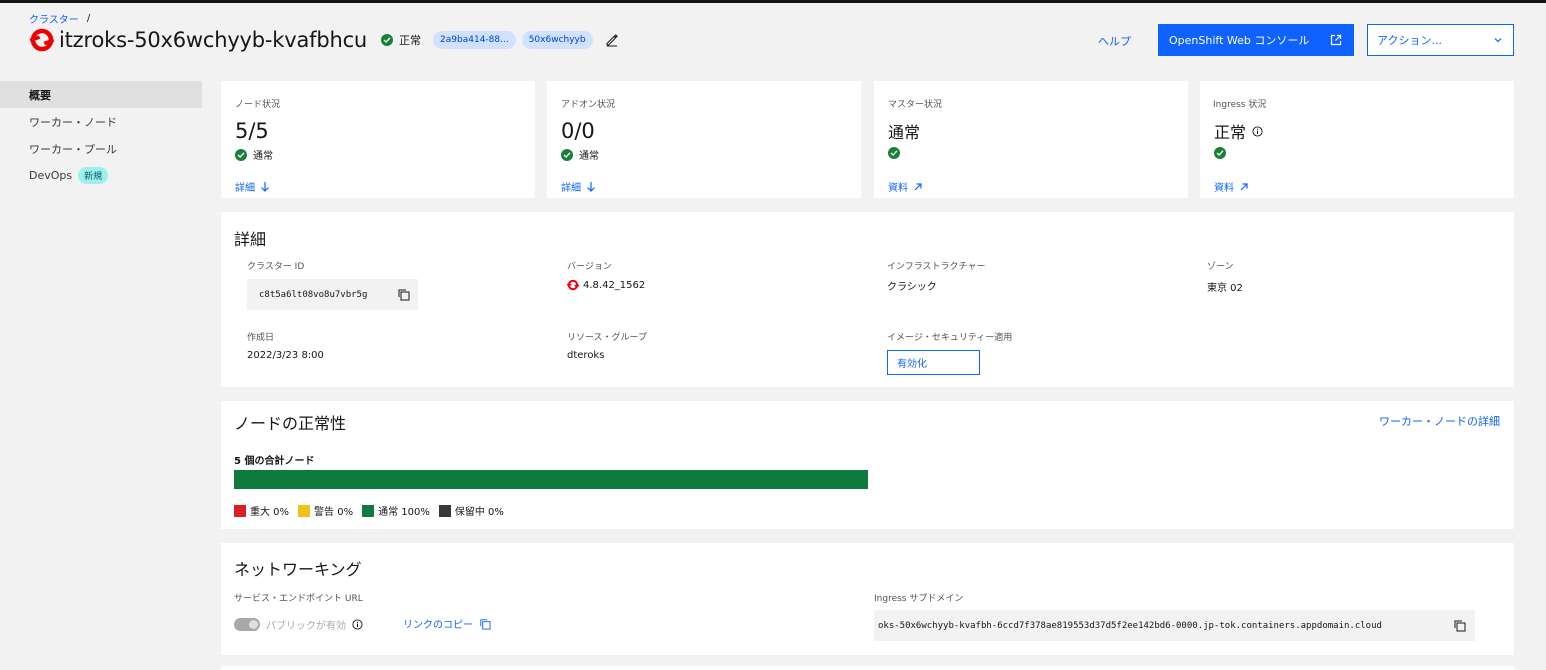 This screenshot has width=1546, height=670. I want to click on created-label: 作成日, so click(261, 338).